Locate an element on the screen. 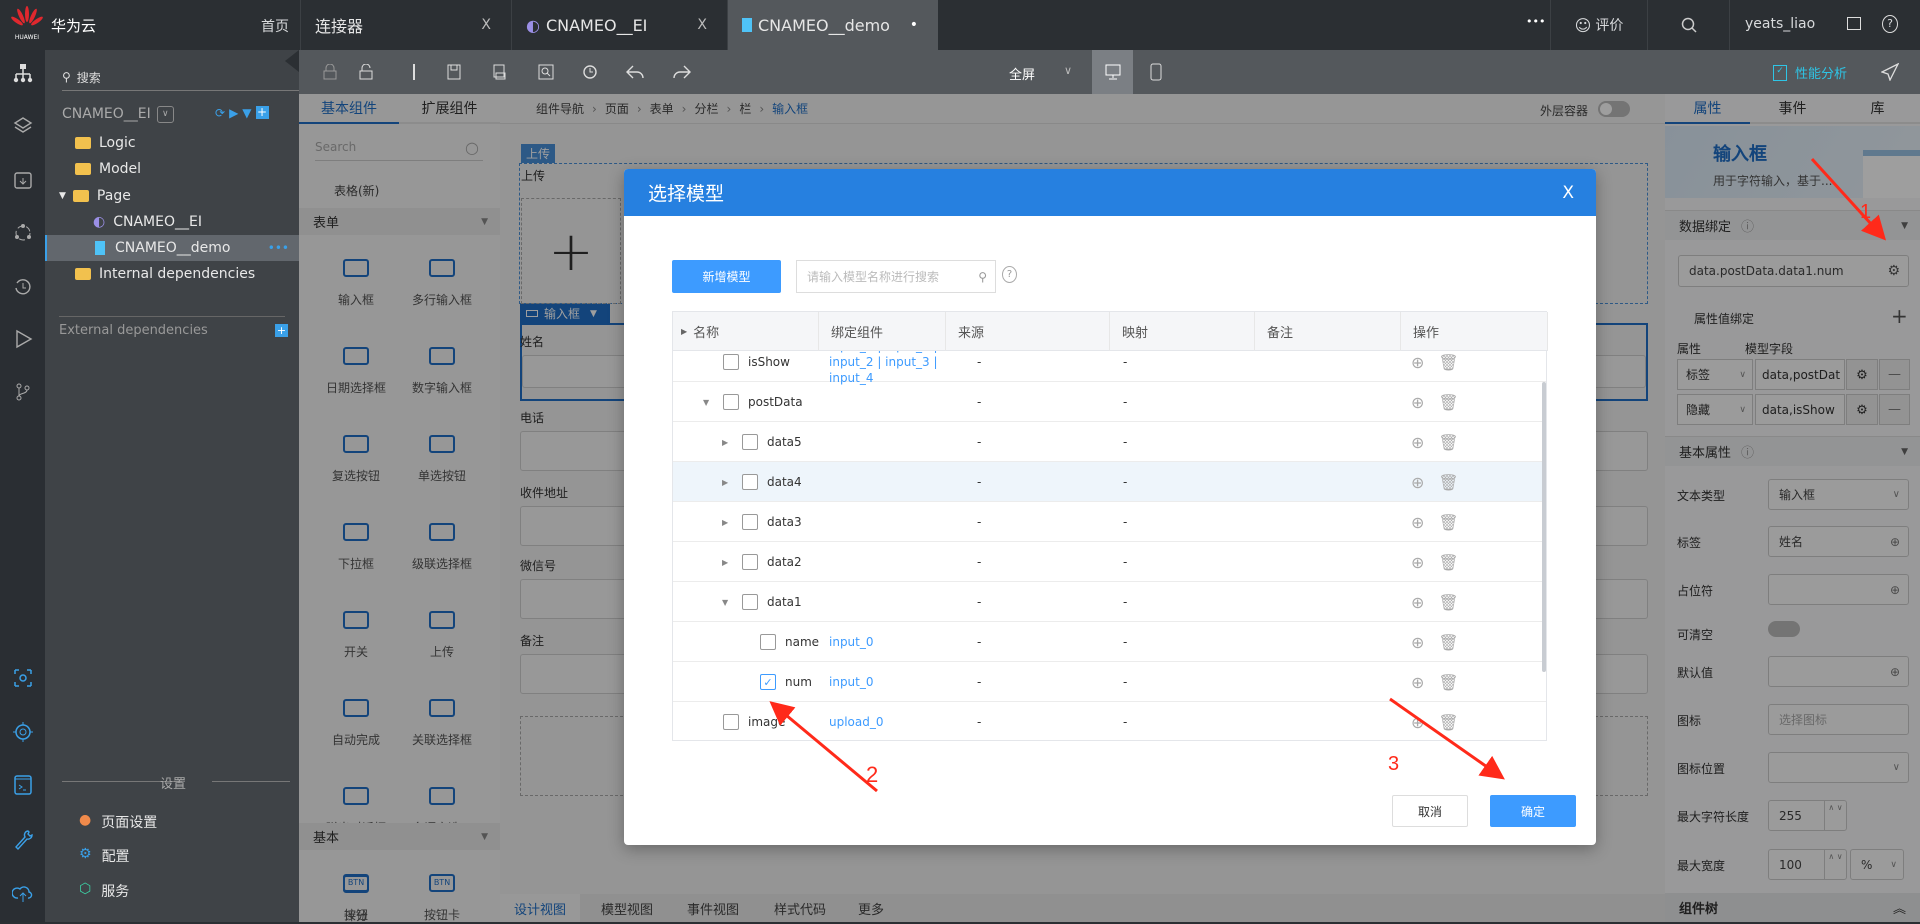  tree-item-model: Model is located at coordinates (172, 169).